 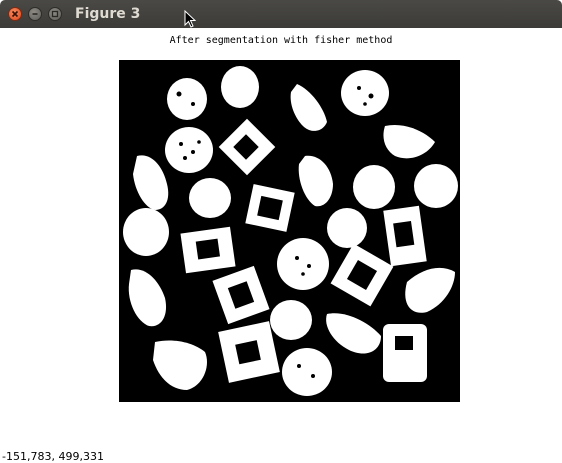 What do you see at coordinates (190, 19) in the screenshot?
I see `mouse-cursor-icon` at bounding box center [190, 19].